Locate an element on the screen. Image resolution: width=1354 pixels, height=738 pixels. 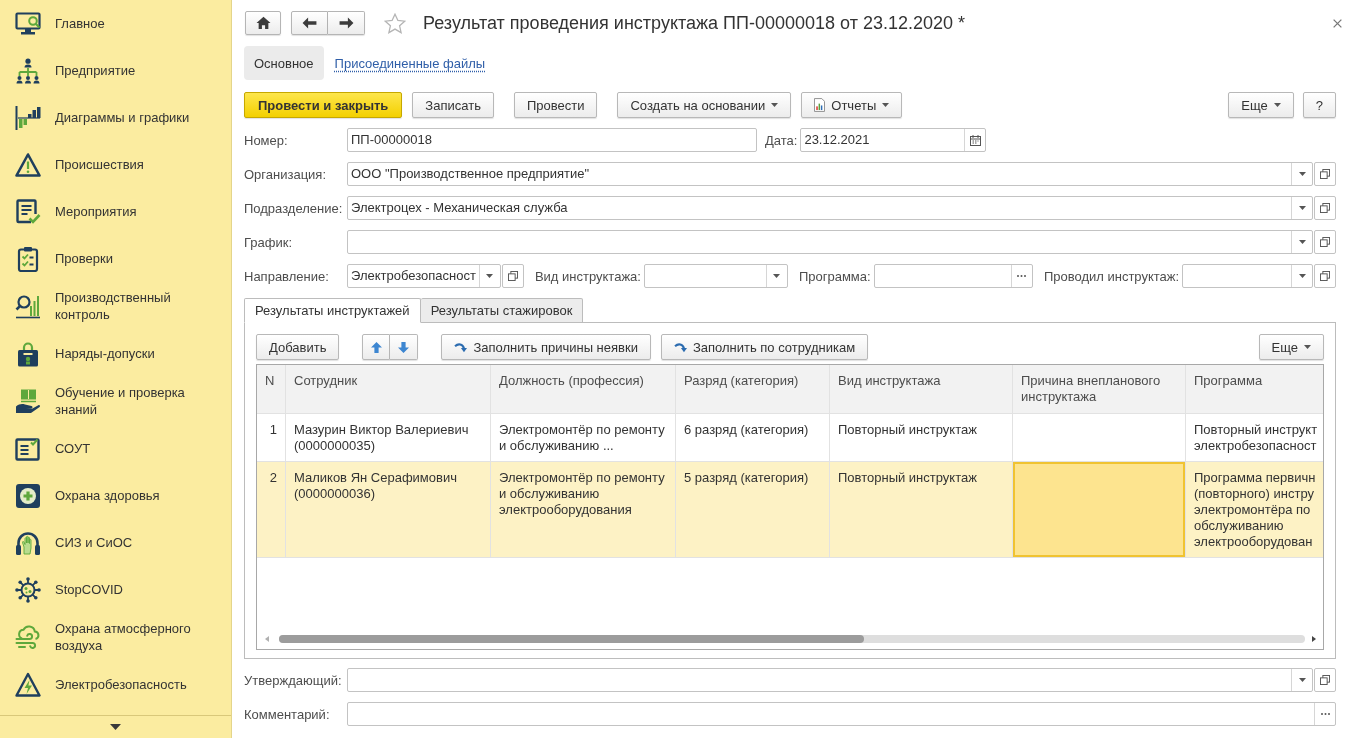
arrow-down-icon is located at coordinates (404, 347).